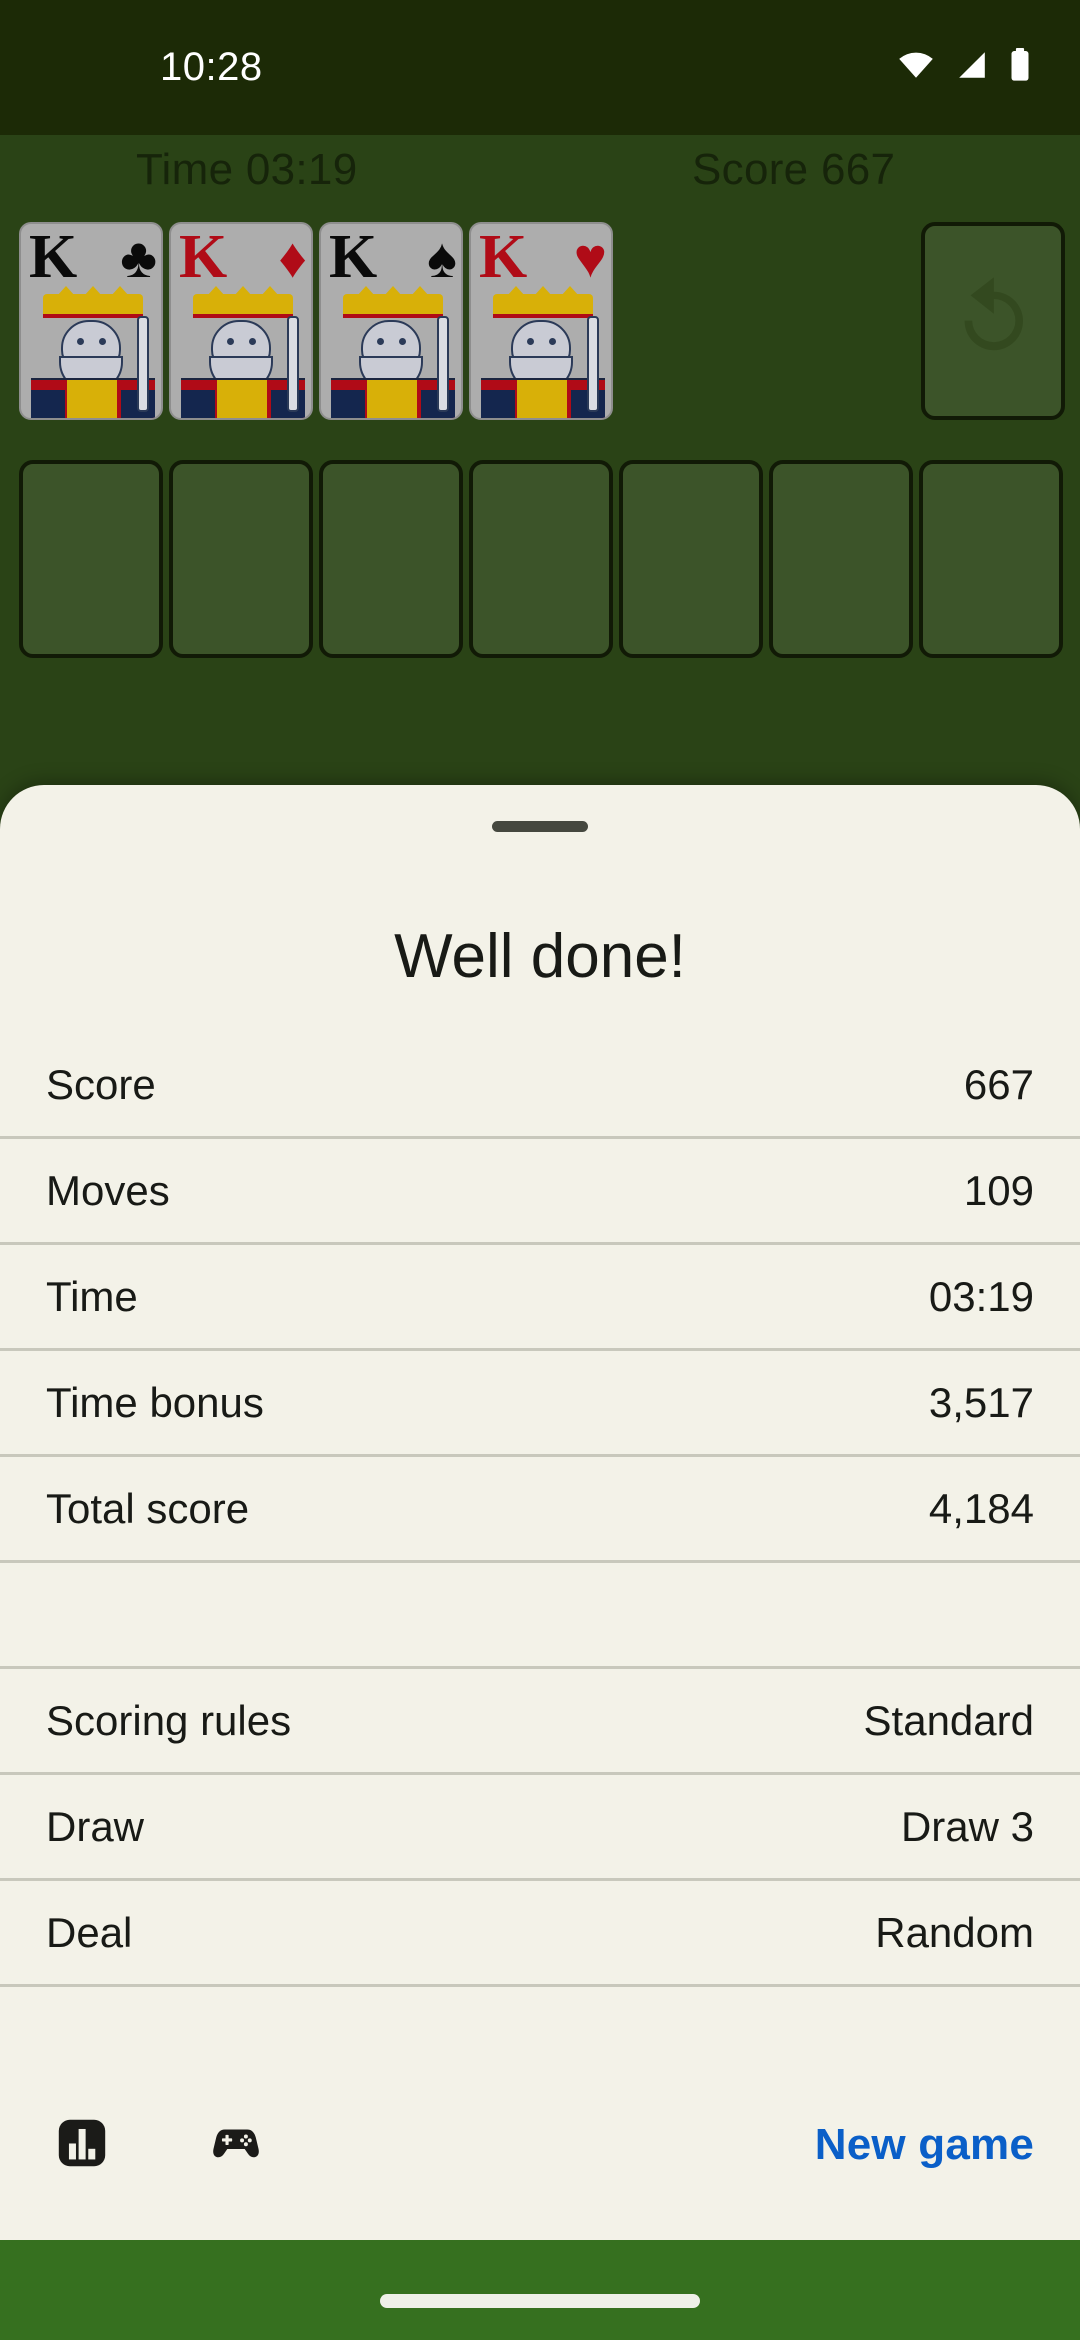  What do you see at coordinates (540, 1404) in the screenshot?
I see `stat-row-time-bonus: Time bonus 3,517` at bounding box center [540, 1404].